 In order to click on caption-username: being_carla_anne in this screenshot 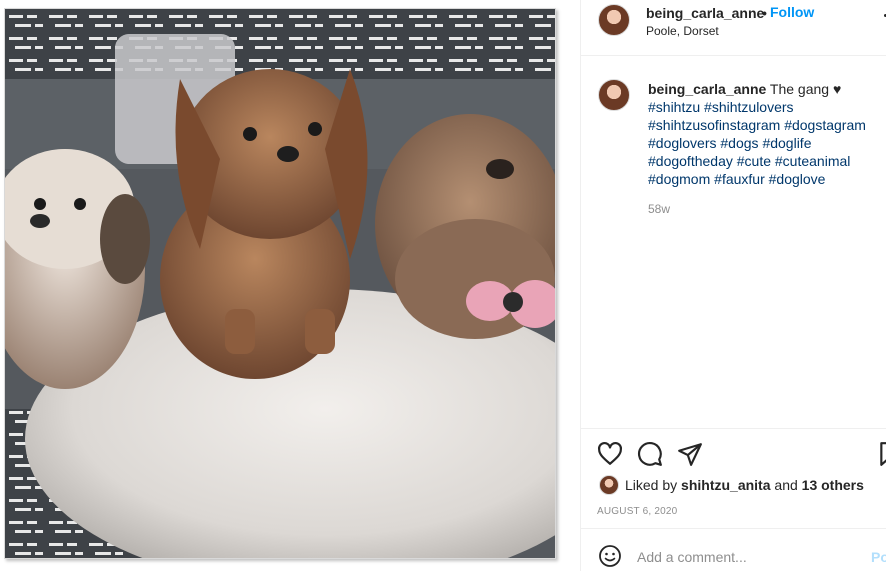, I will do `click(707, 89)`.